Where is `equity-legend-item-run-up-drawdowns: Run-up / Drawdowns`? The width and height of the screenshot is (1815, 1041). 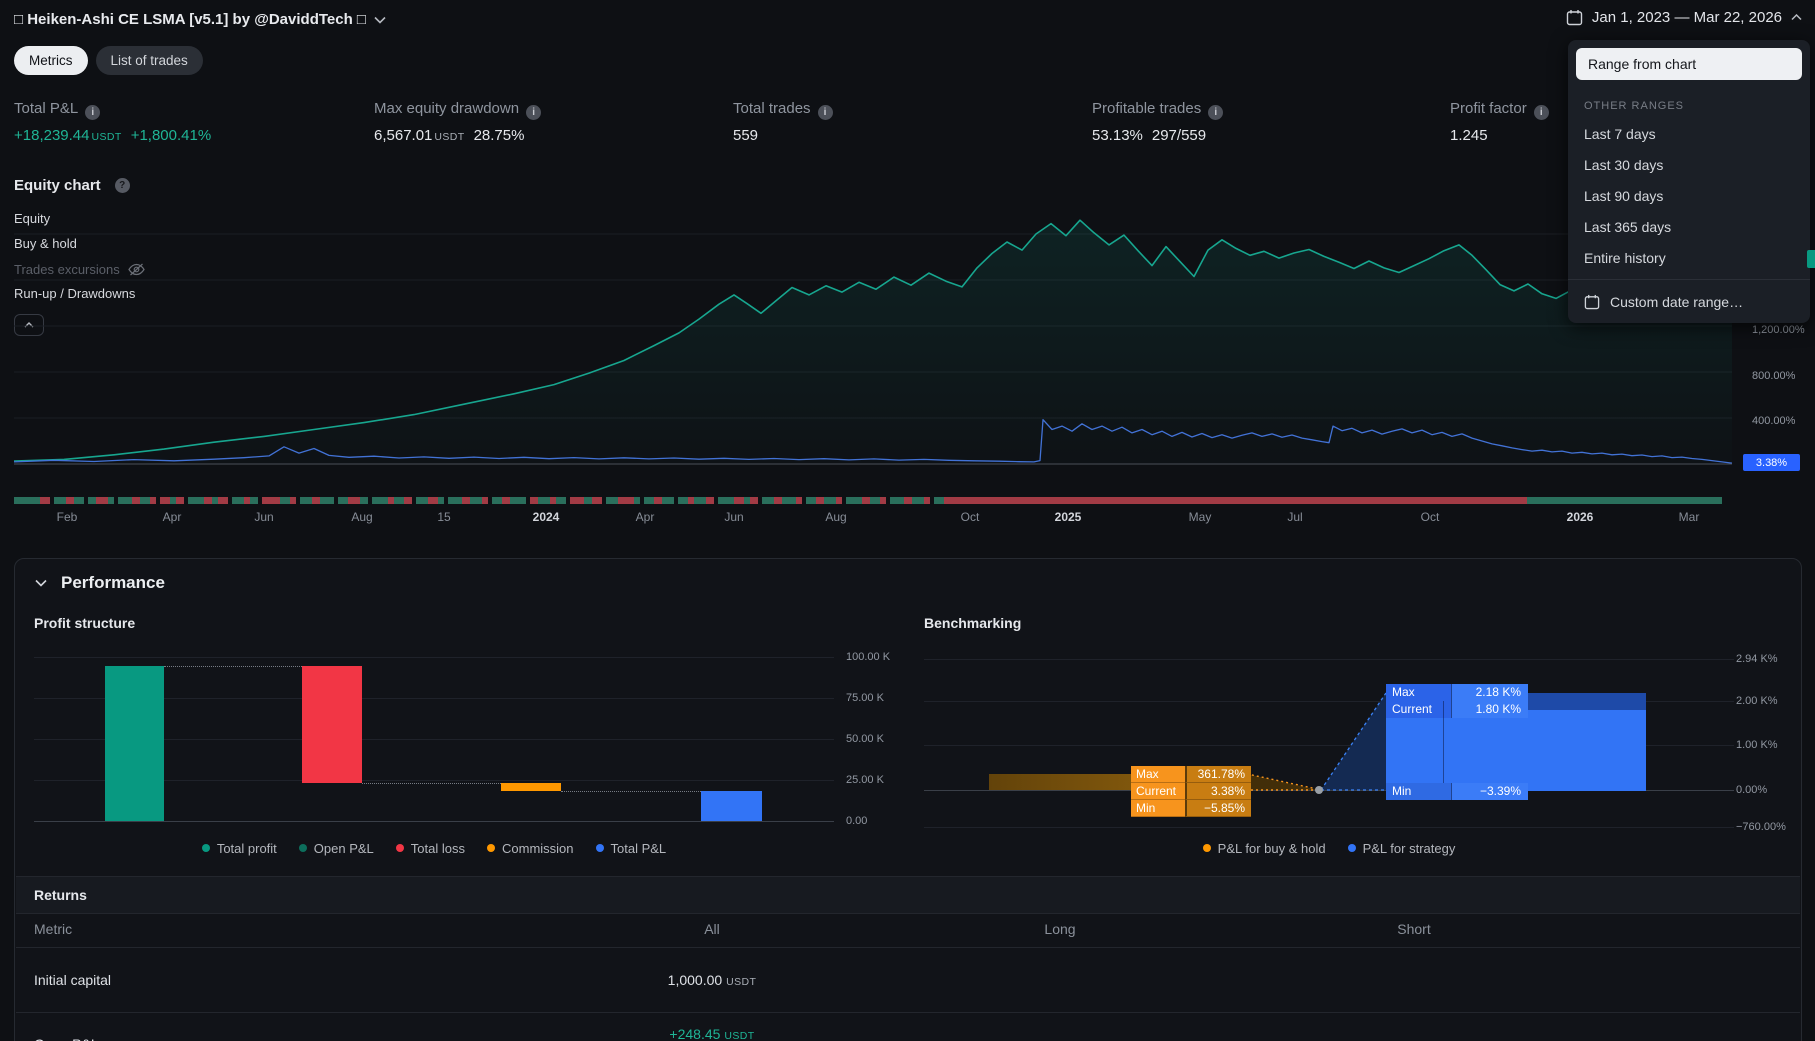 equity-legend-item-run-up-drawdowns: Run-up / Drawdowns is located at coordinates (74, 293).